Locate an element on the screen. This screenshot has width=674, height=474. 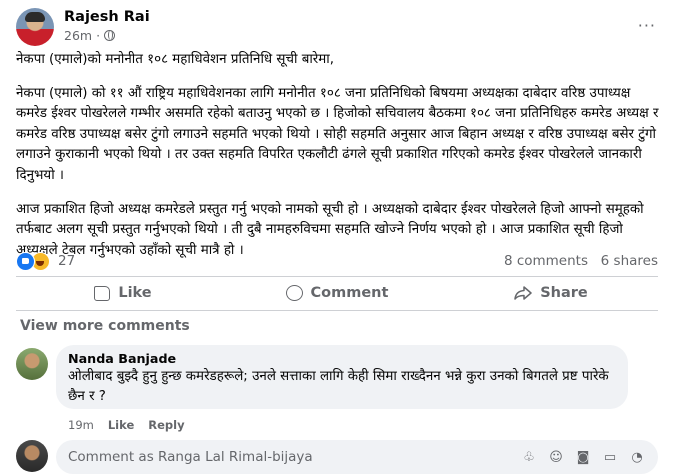
comment-input-tools: ♧ ☺ ◙ ▭ ◔ is located at coordinates (583, 457).